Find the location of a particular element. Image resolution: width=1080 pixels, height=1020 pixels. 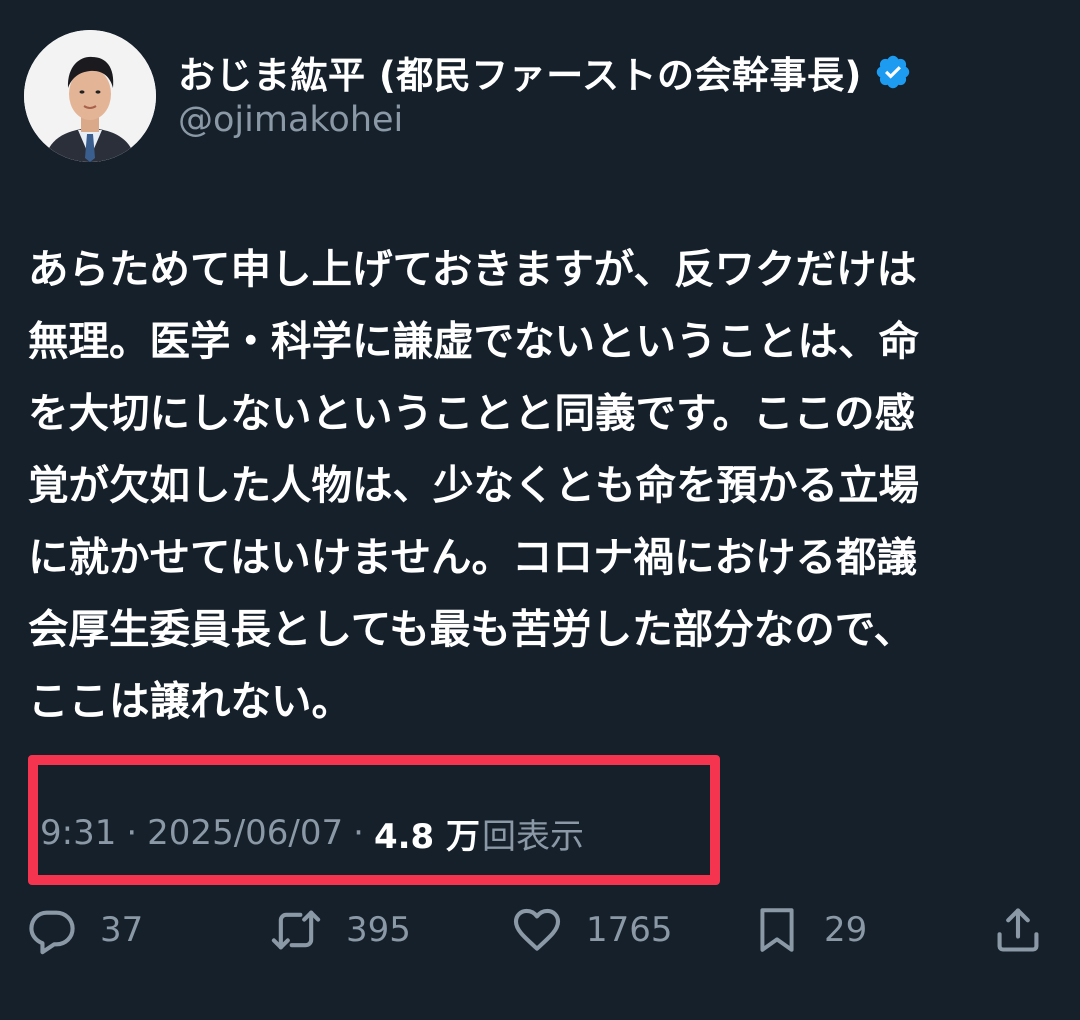

tweet-text-line: あらためて申し上げておきますが、反ワクだけは is located at coordinates (472, 269).